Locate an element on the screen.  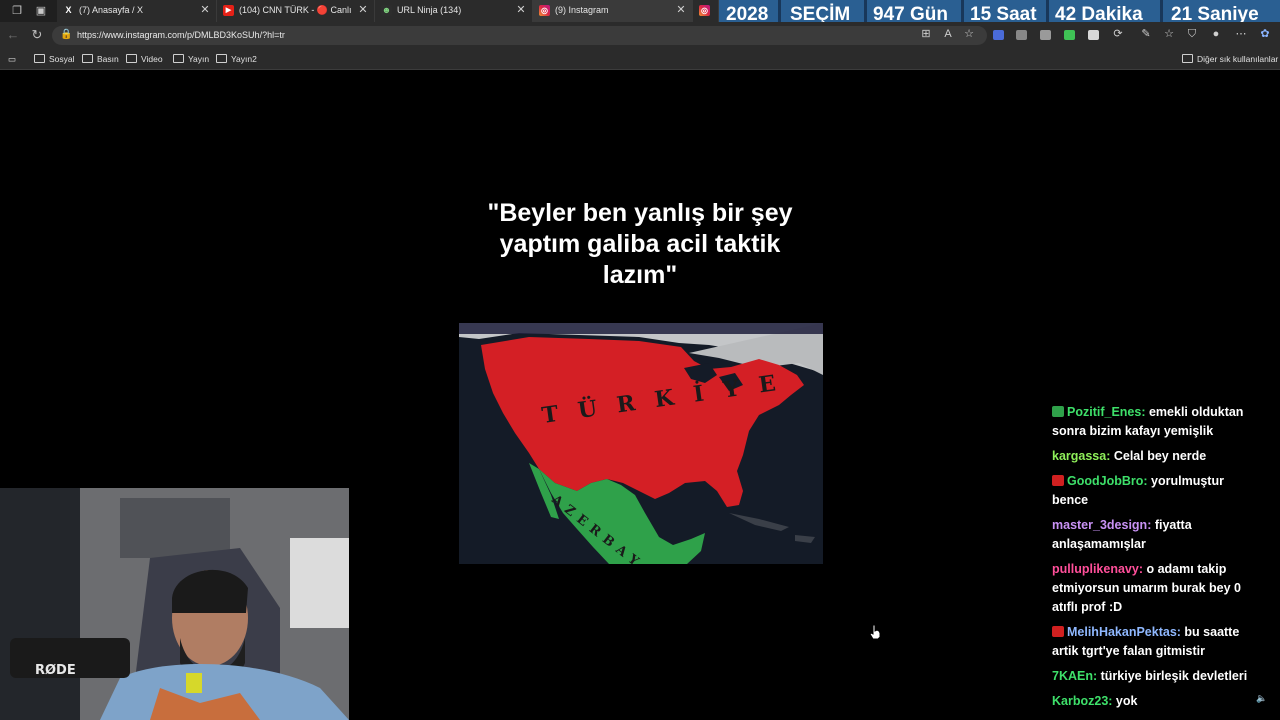
extension-sync-icon: ⟳ is located at coordinates (1118, 34).